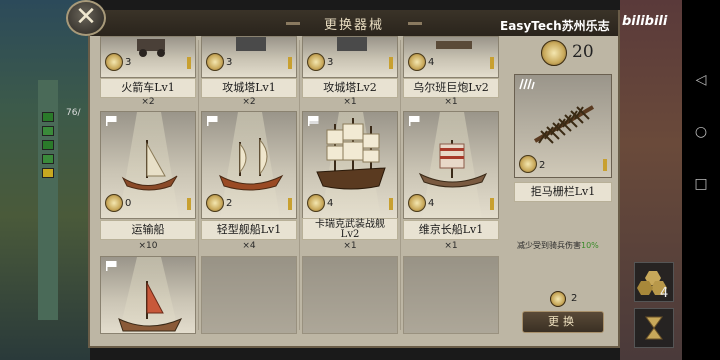 The width and height of the screenshot is (720, 360). I want to click on equipment-card: 0, so click(148, 165).